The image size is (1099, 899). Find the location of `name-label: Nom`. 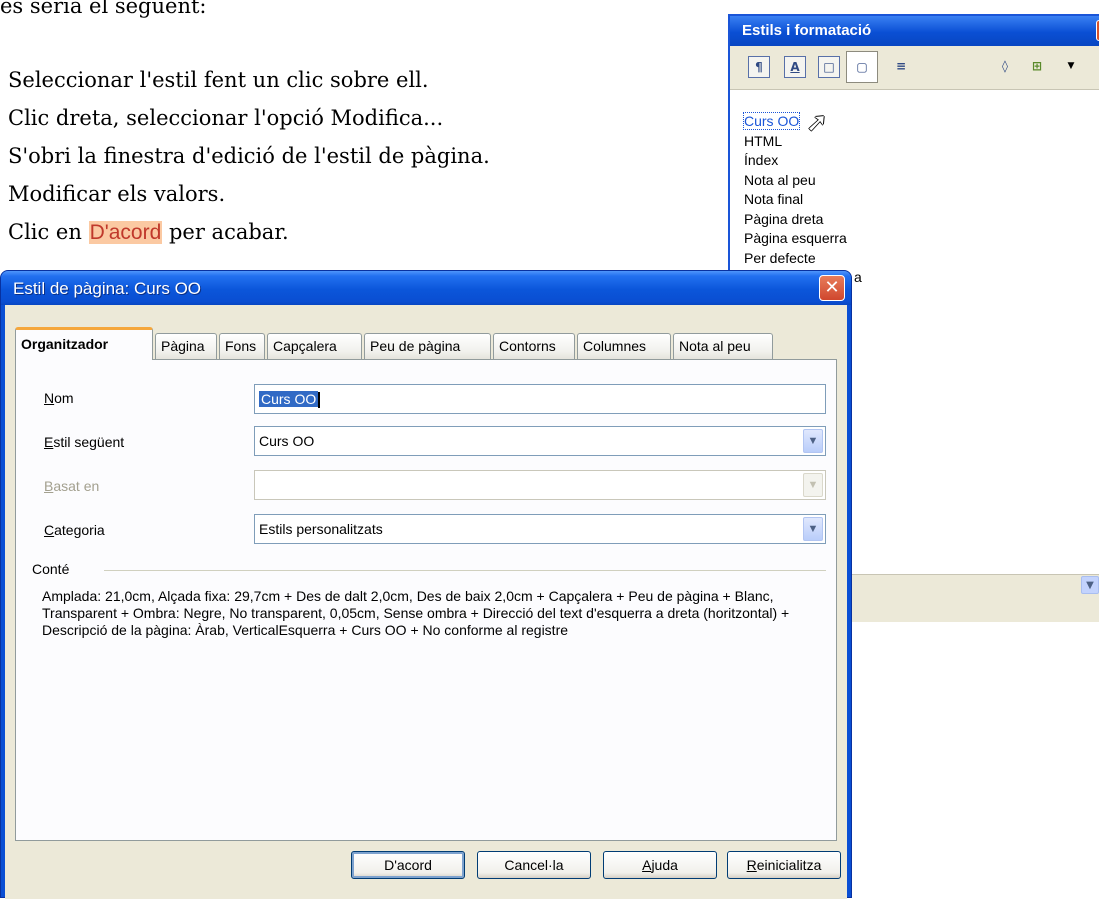

name-label: Nom is located at coordinates (59, 398).